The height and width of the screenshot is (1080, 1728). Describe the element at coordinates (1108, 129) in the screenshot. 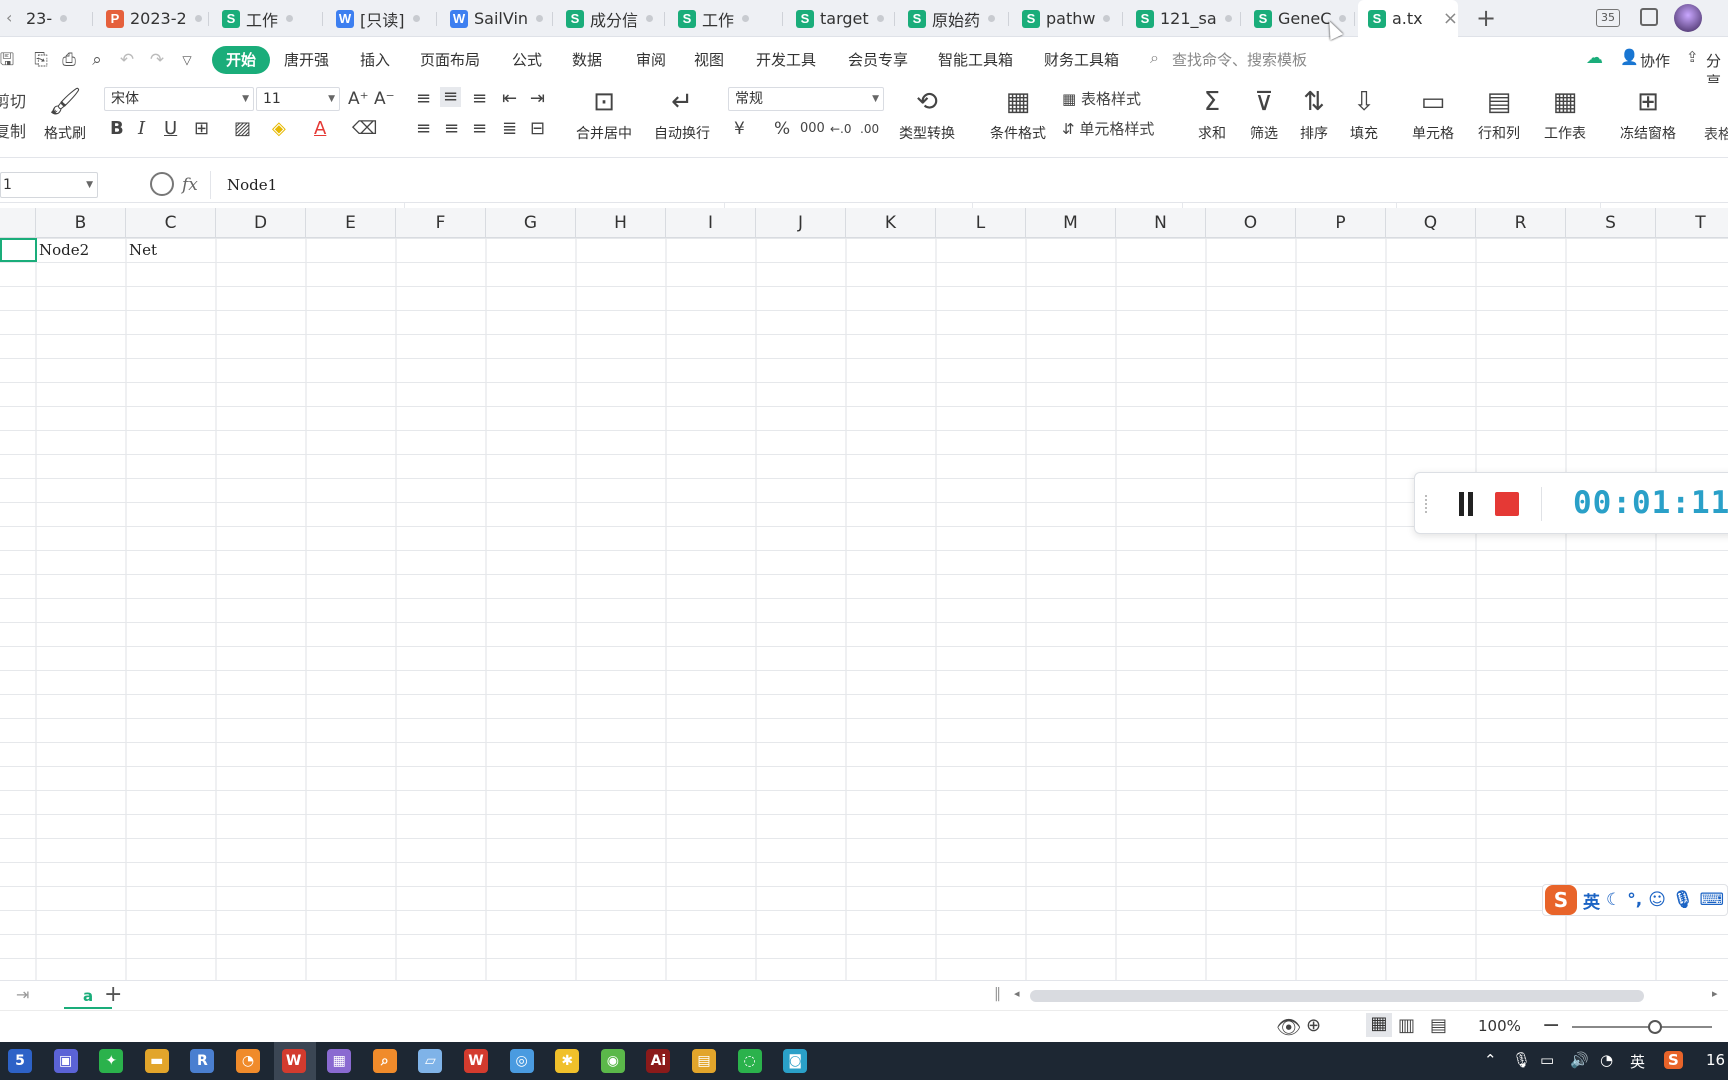

I see `cell-style-button: ⇵ 单元格样式` at that location.